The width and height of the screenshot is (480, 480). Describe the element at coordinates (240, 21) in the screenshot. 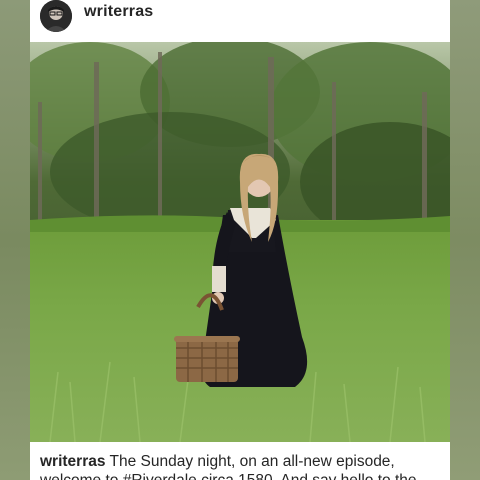

I see `post-header: writerras` at that location.